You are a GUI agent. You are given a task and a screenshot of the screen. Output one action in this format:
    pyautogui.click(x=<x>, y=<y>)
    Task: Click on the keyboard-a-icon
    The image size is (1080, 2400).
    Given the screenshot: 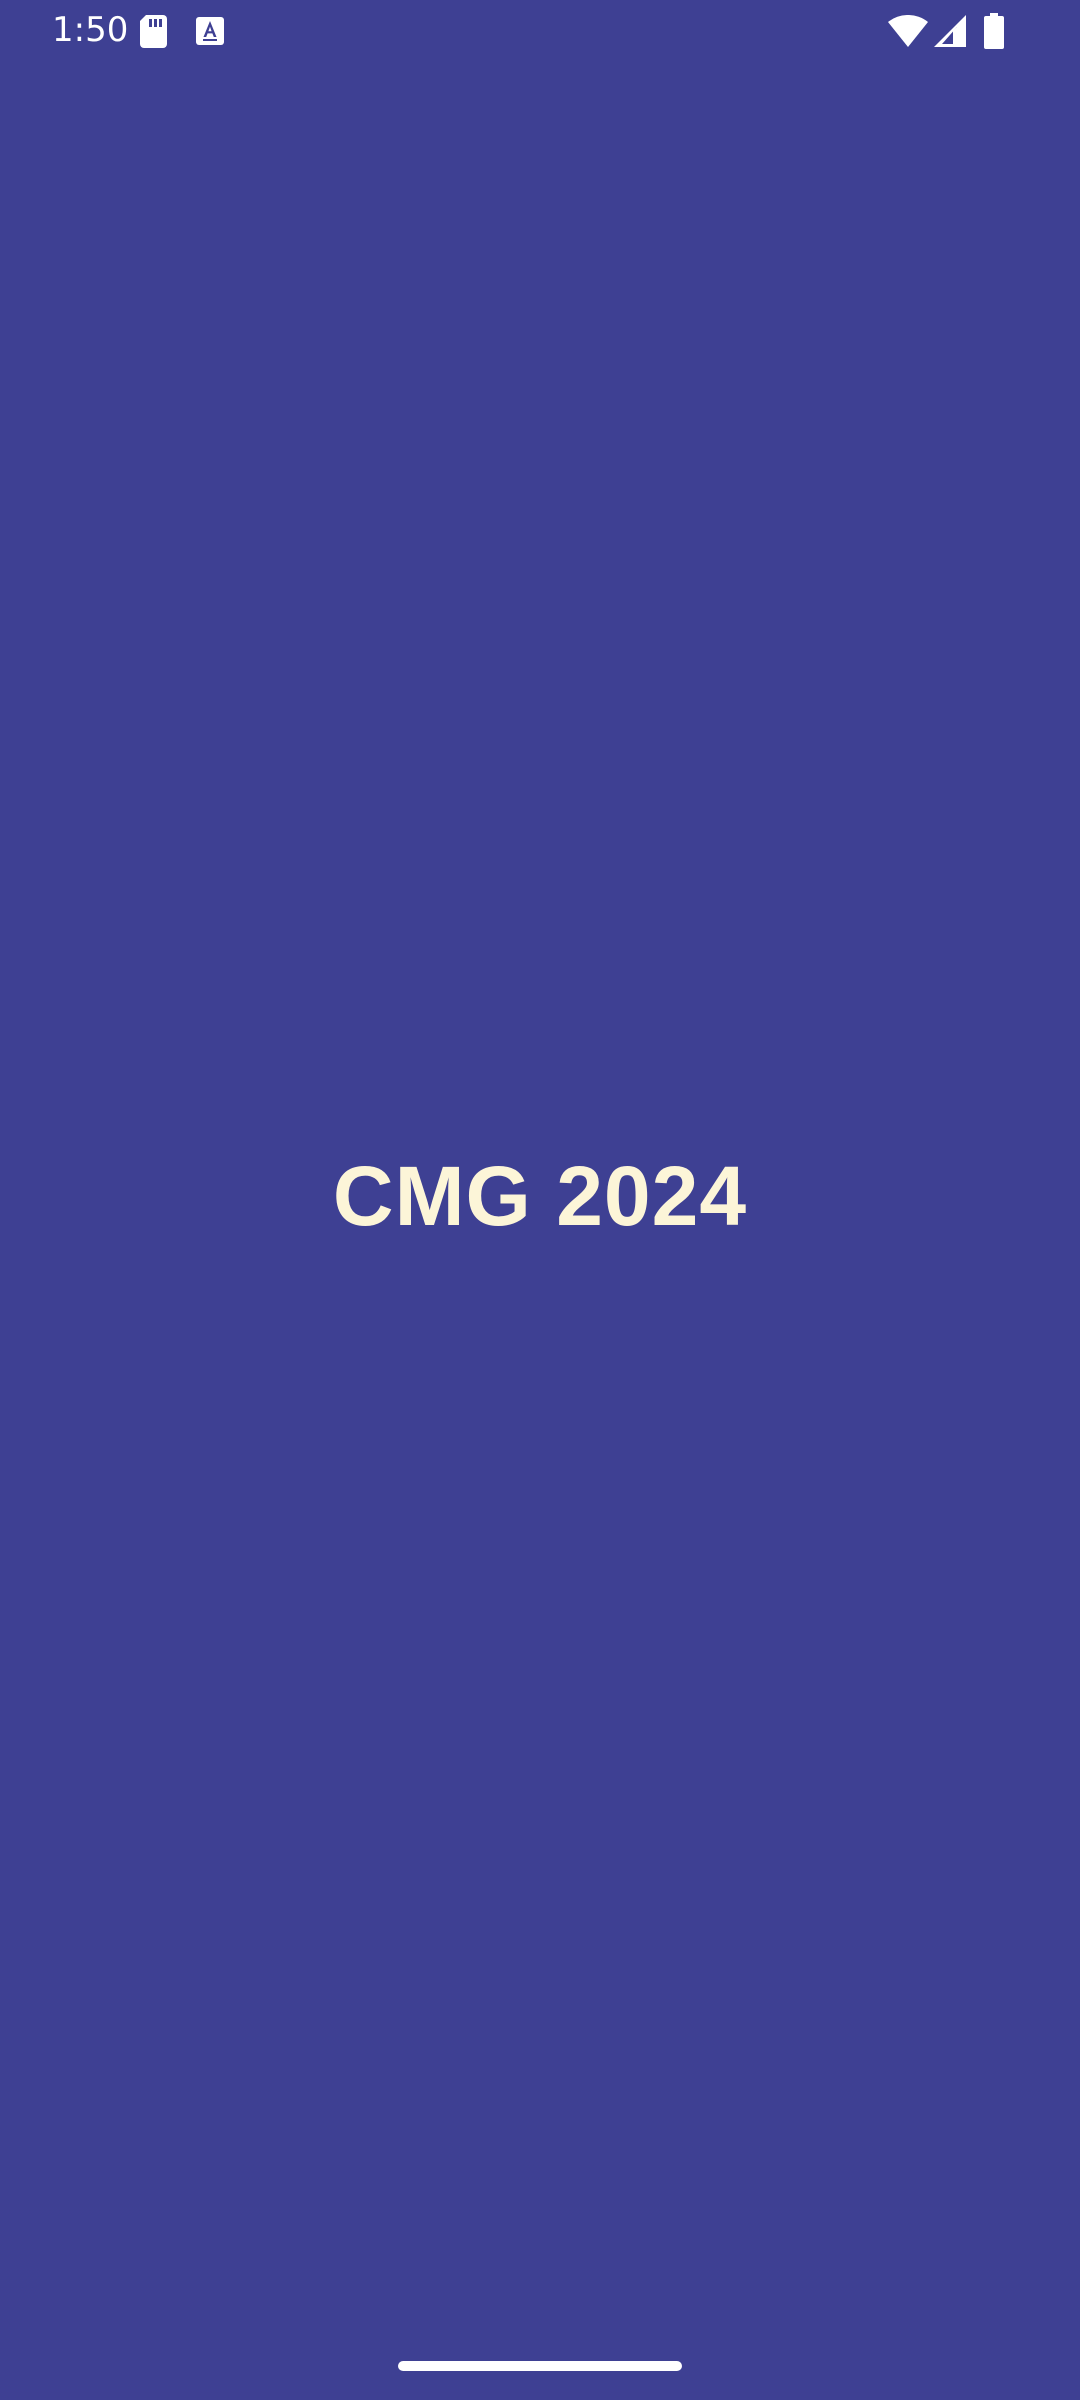 What is the action you would take?
    pyautogui.click(x=210, y=31)
    